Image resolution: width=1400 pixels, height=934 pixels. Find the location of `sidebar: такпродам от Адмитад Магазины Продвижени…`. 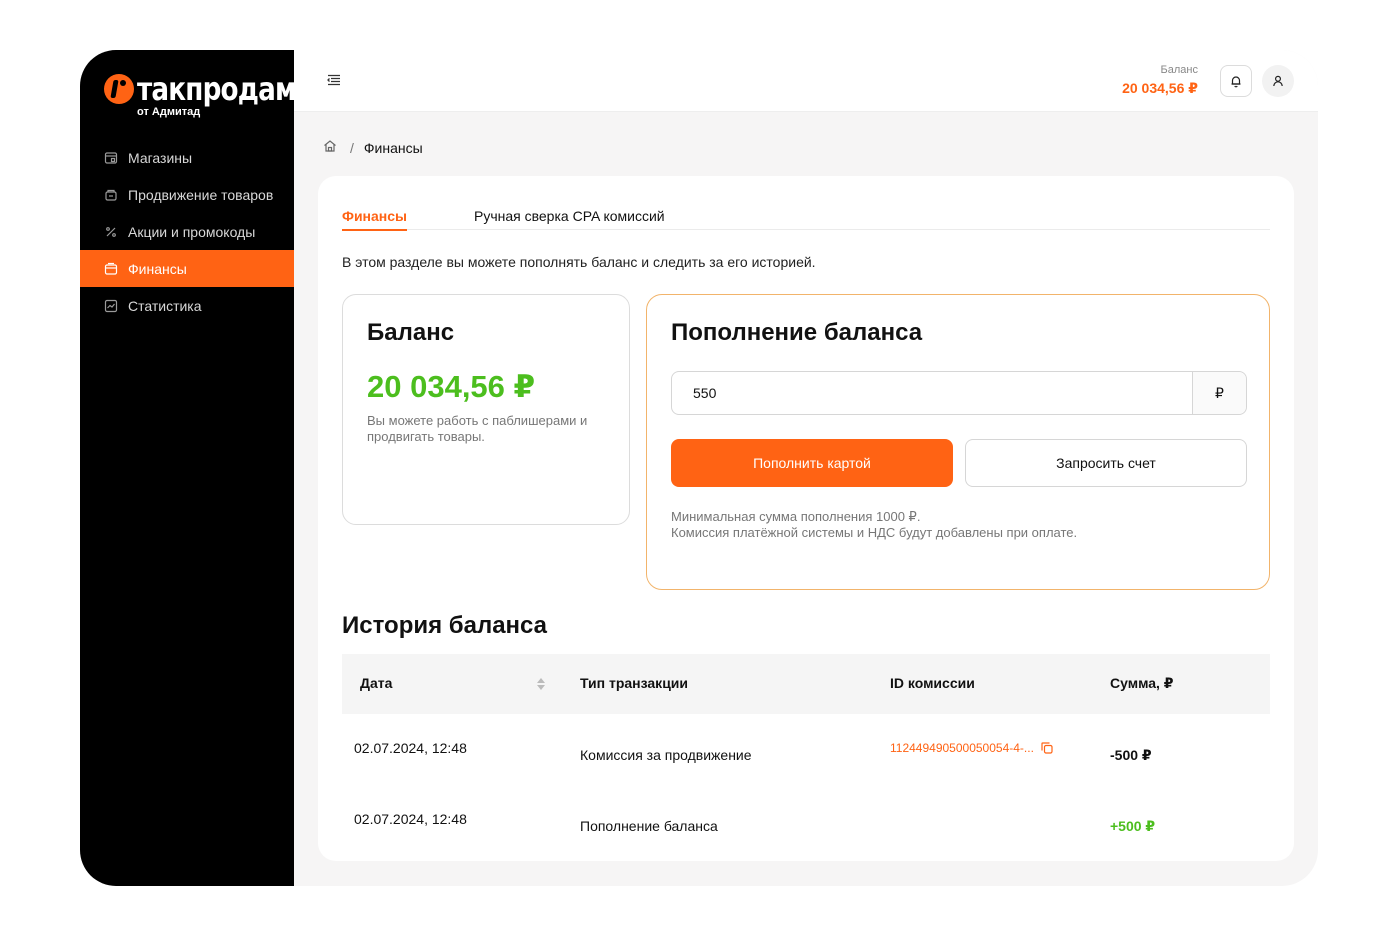

sidebar: такпродам от Адмитад Магазины Продвижени… is located at coordinates (188, 468).